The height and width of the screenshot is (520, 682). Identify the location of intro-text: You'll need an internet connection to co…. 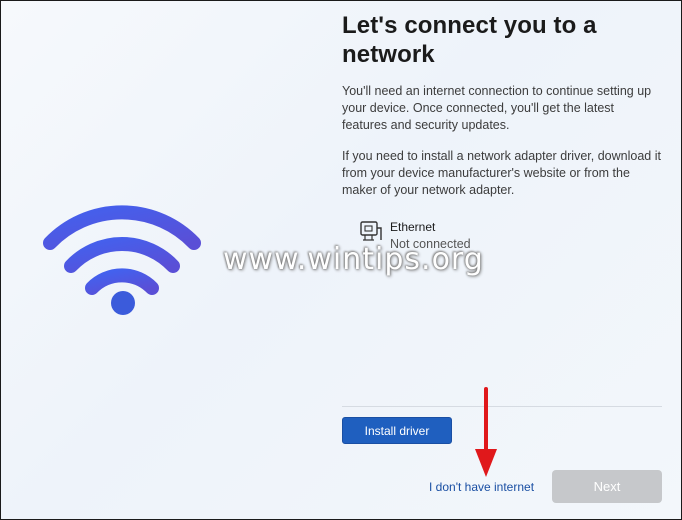
(497, 108).